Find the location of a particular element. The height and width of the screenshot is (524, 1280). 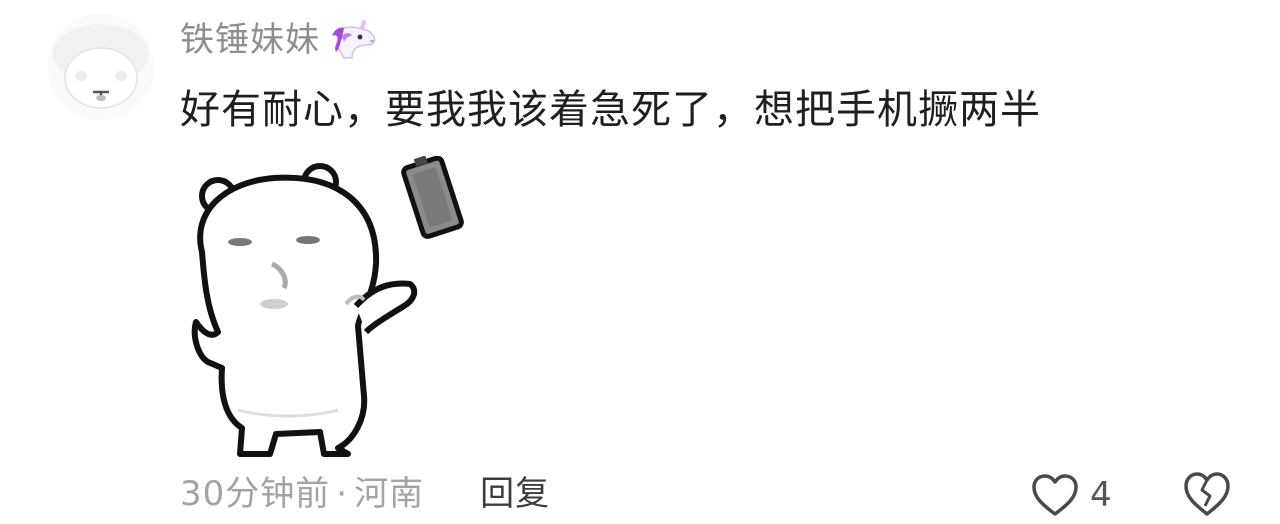

like-button: 4 is located at coordinates (1071, 495).